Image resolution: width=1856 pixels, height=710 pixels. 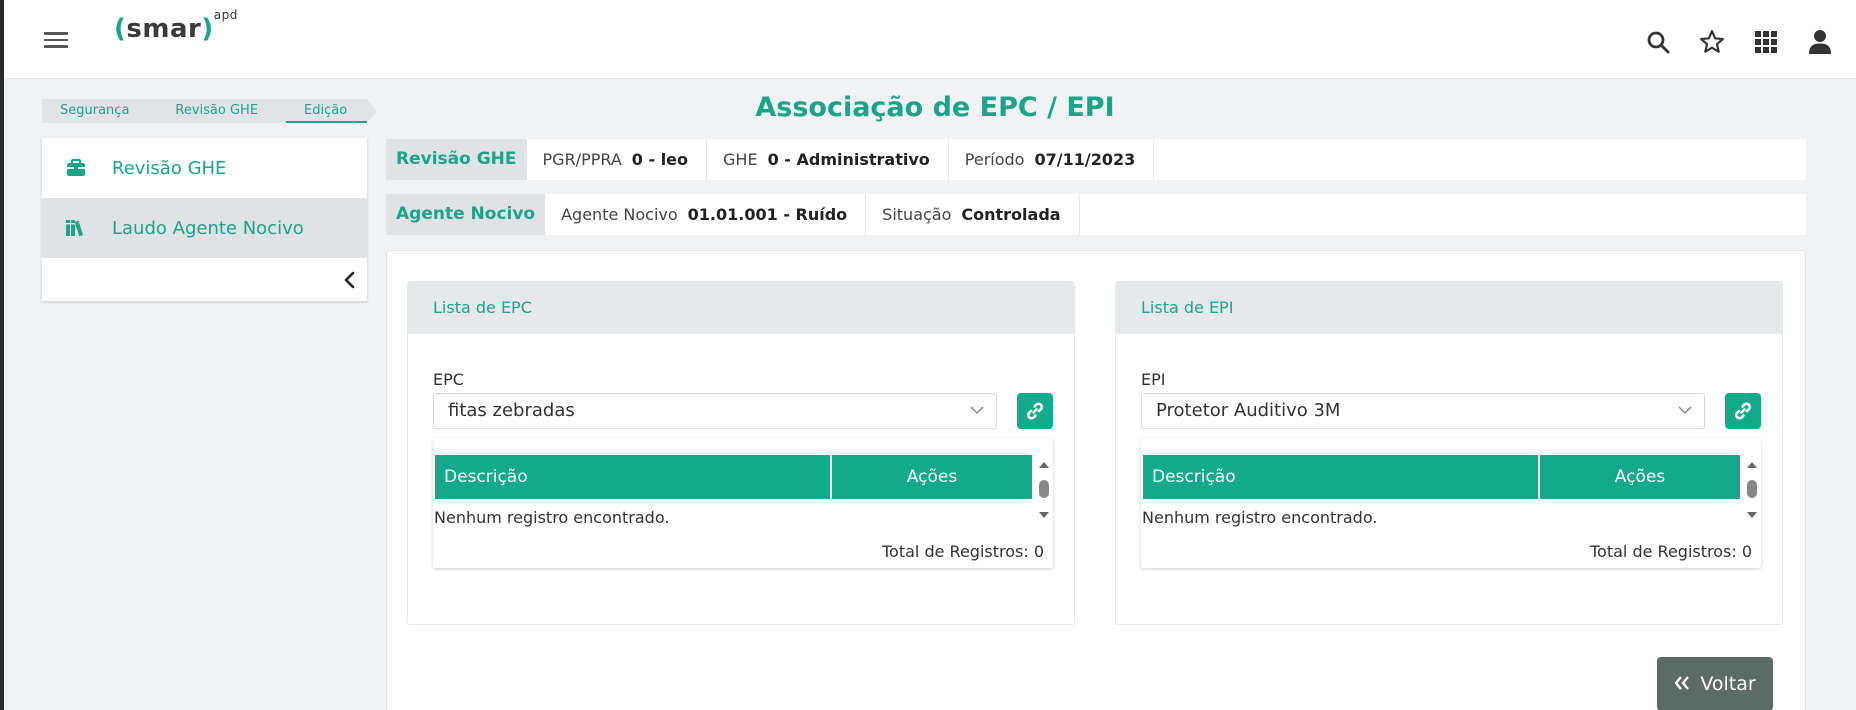 I want to click on epi-panel-title: Lista de EPI, so click(x=1449, y=308).